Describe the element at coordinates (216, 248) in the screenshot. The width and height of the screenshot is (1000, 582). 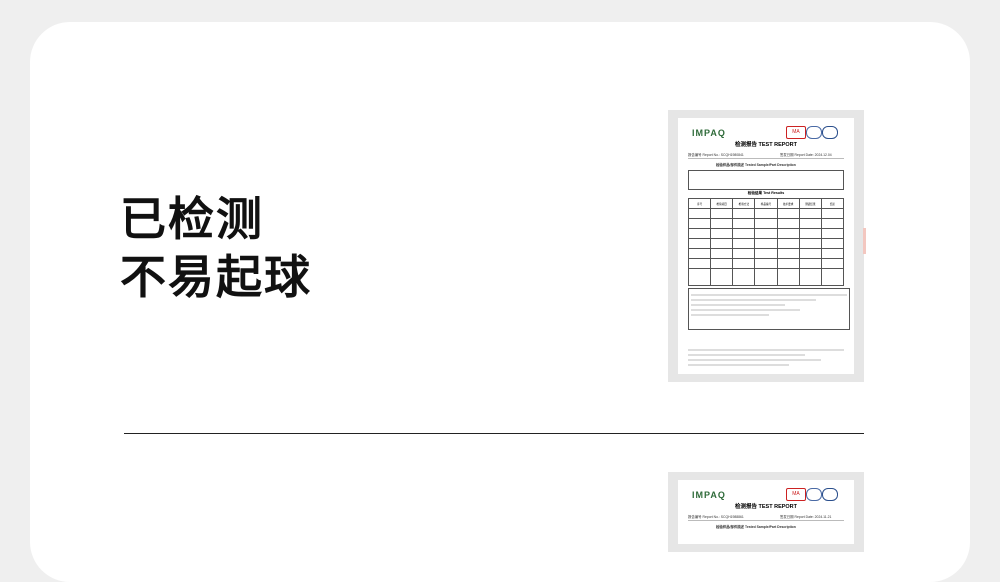
I see `headline: 已检测 不易起球` at that location.